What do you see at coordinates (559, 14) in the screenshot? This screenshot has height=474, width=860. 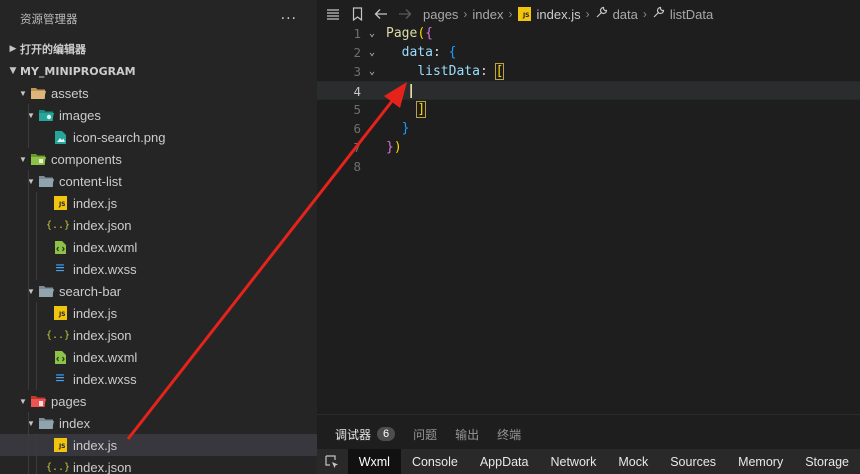 I see `breadcrumb-file: index.js` at bounding box center [559, 14].